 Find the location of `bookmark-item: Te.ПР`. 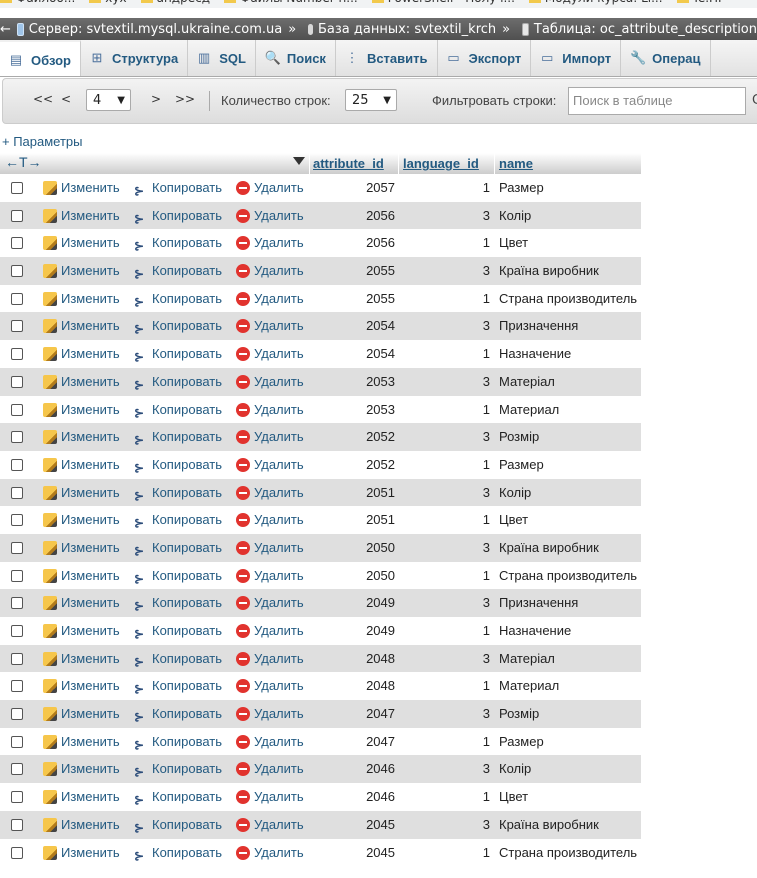

bookmark-item: Te.ПР is located at coordinates (700, 2).